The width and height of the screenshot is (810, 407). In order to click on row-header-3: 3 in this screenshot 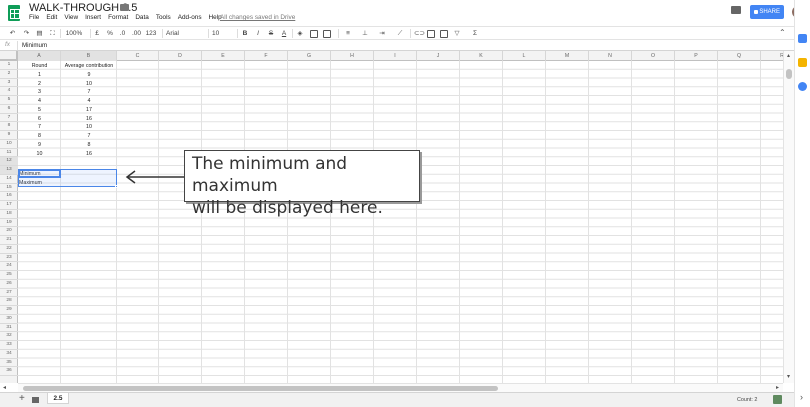, I will do `click(9, 83)`.